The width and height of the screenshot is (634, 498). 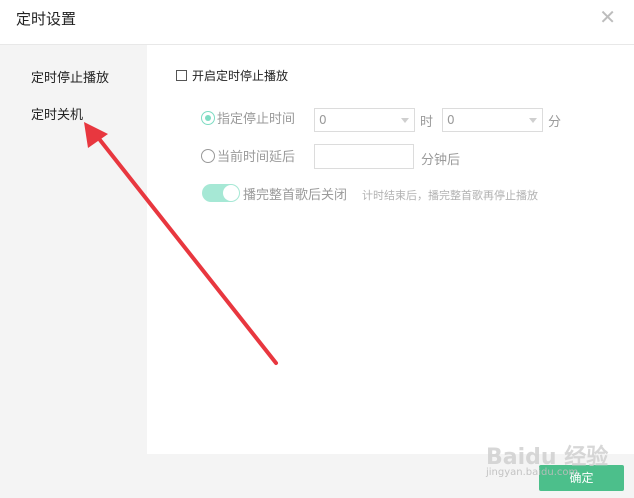 I want to click on sidebar-item-stop-playback: 定时停止播放, so click(x=70, y=76).